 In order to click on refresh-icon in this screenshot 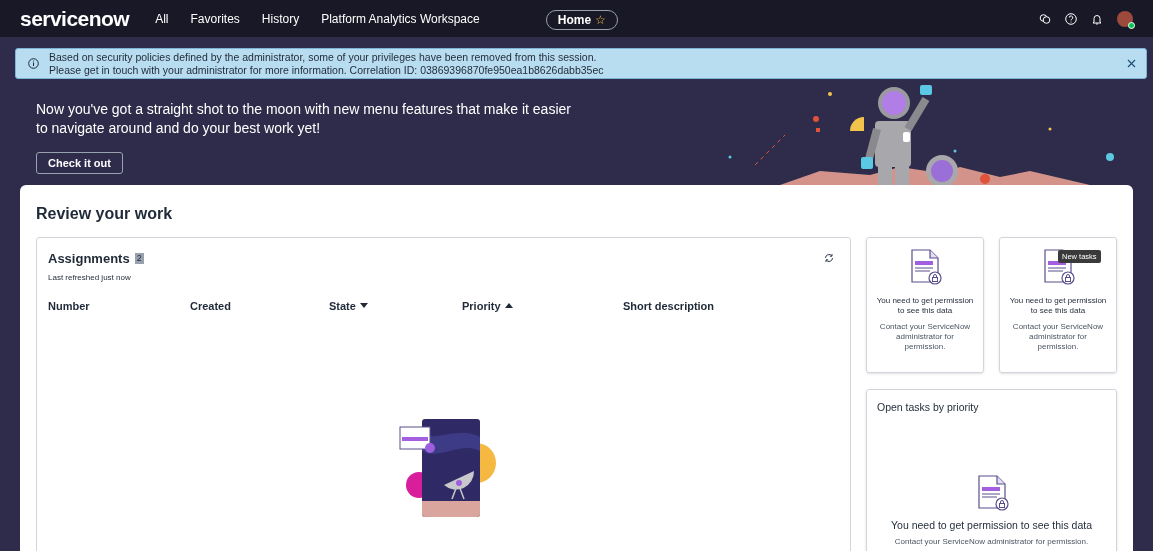, I will do `click(829, 258)`.